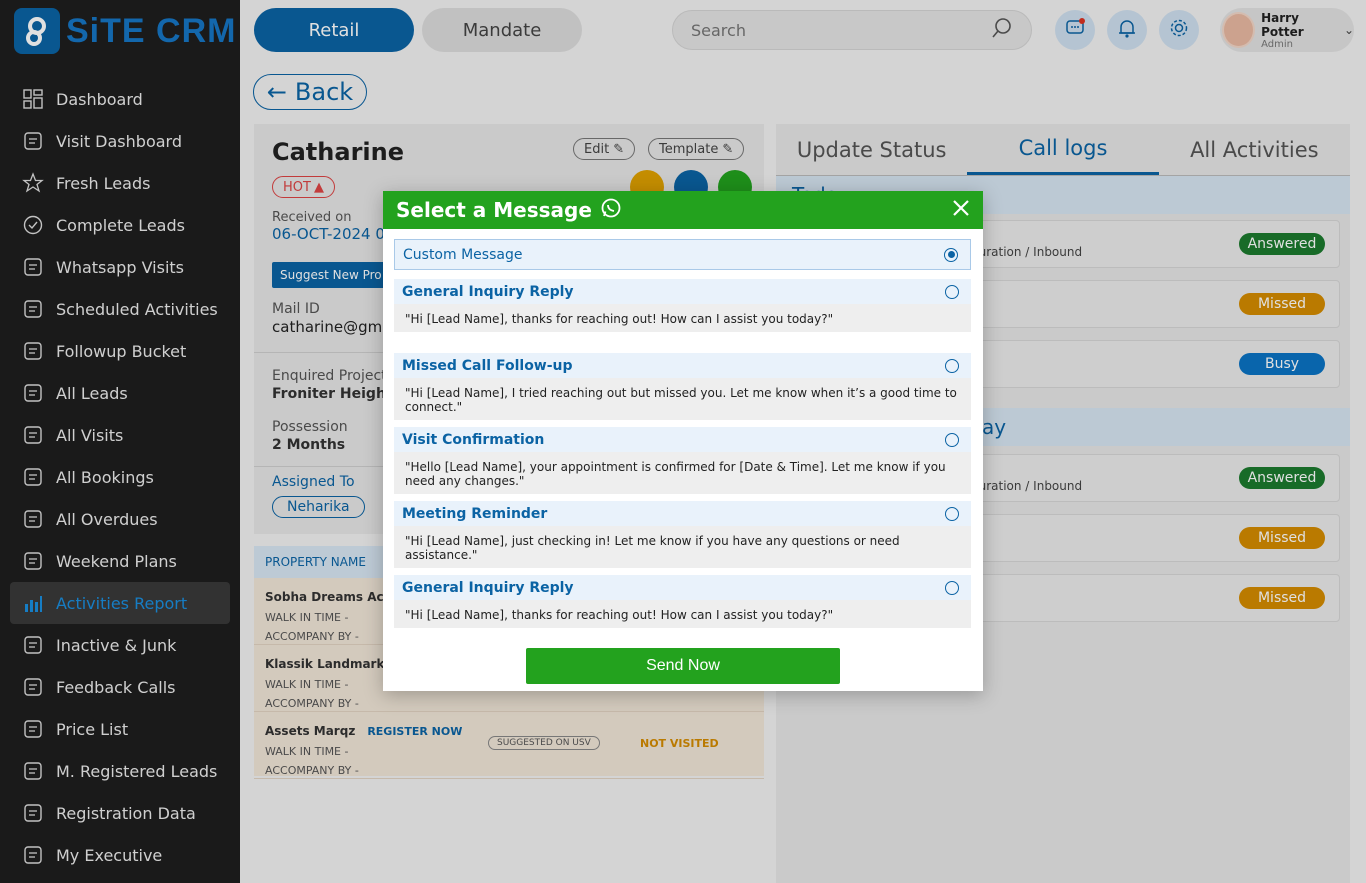 Image resolution: width=1366 pixels, height=883 pixels. Describe the element at coordinates (682, 254) in the screenshot. I see `custom-message-option: Custom Message` at that location.